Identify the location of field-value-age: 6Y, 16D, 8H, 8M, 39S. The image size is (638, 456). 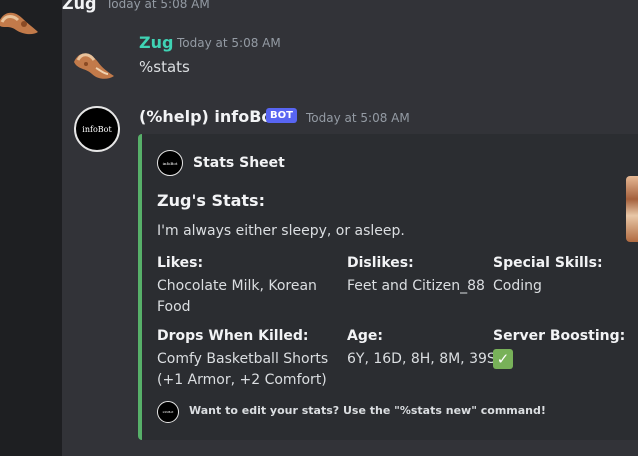
(421, 359).